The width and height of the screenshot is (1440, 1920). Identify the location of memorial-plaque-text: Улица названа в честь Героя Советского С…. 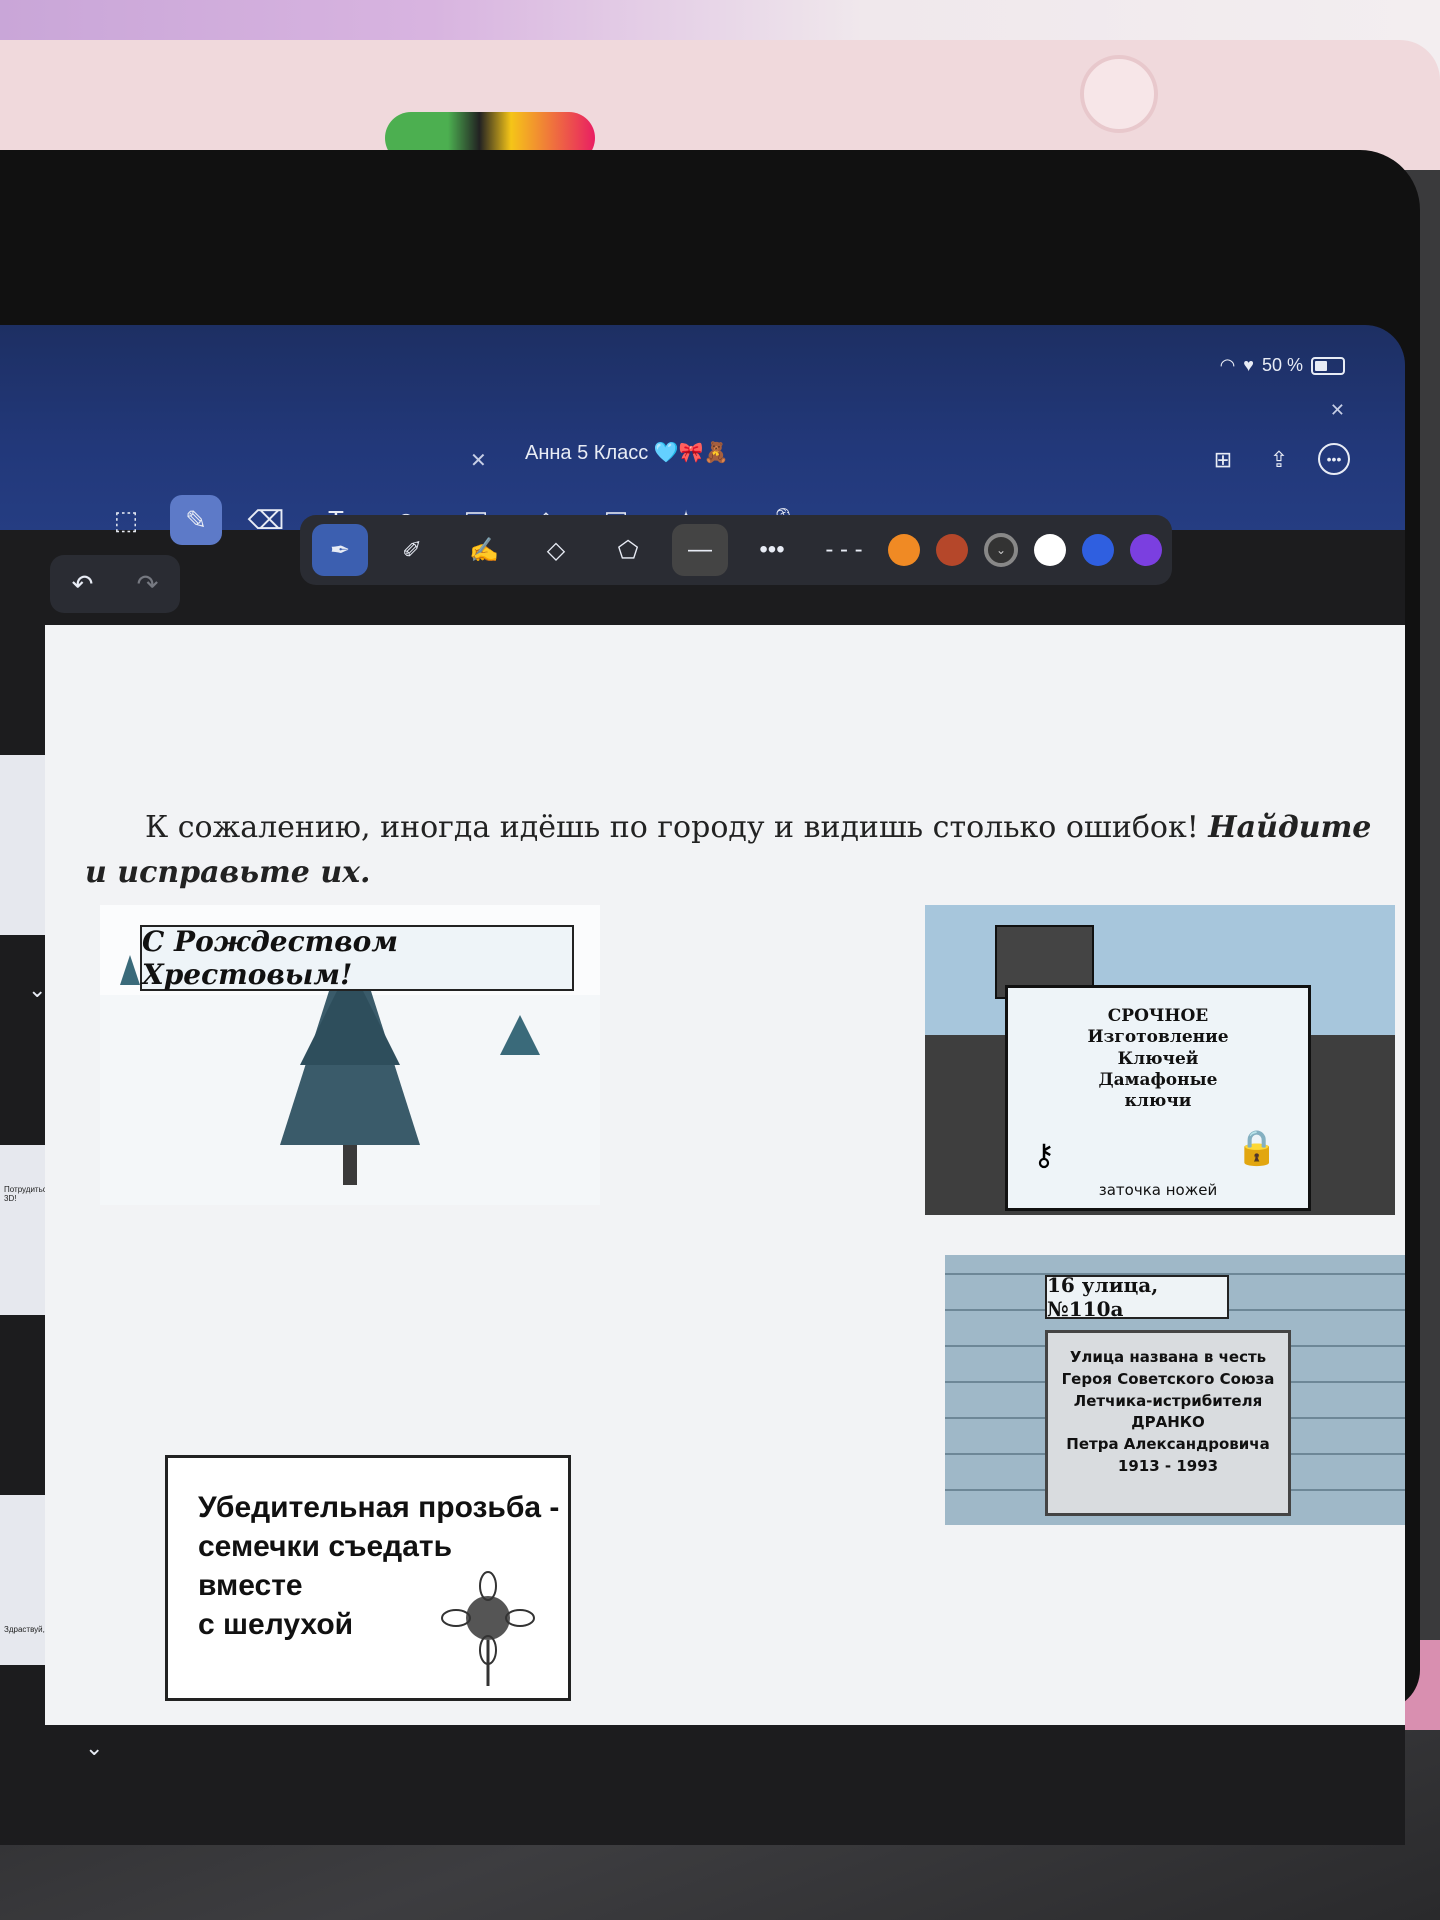
(1168, 1412).